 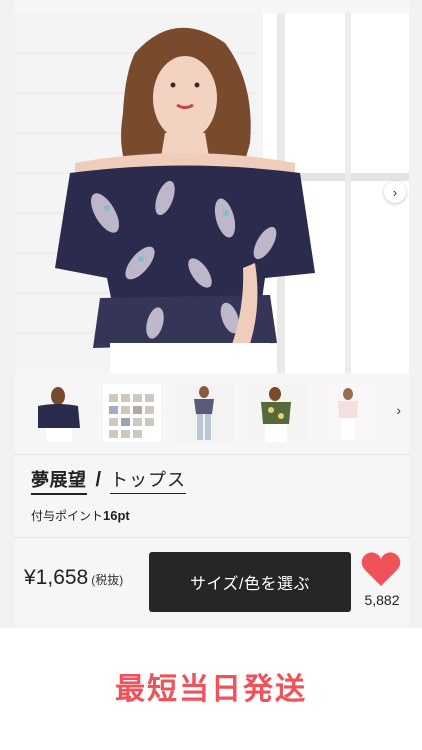 I want to click on banner-text: 最短当日発送, so click(x=211, y=689).